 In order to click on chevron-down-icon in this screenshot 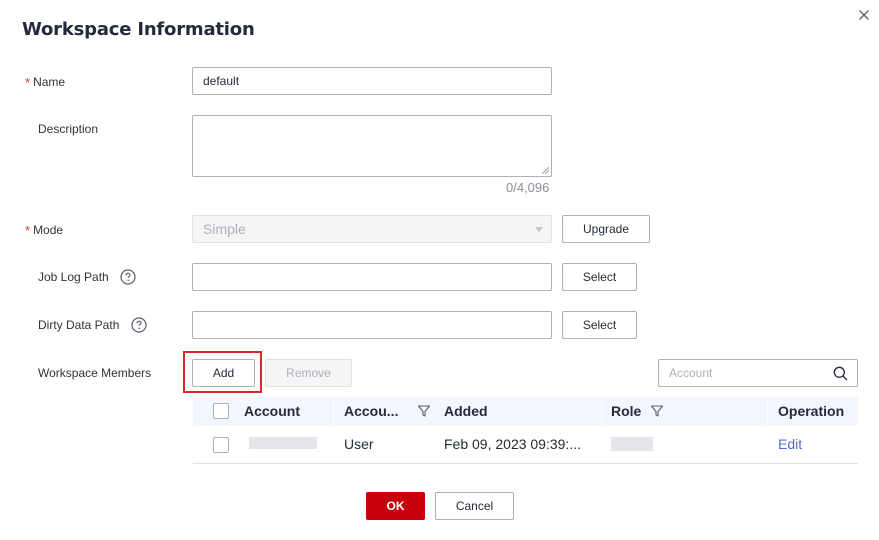, I will do `click(539, 229)`.